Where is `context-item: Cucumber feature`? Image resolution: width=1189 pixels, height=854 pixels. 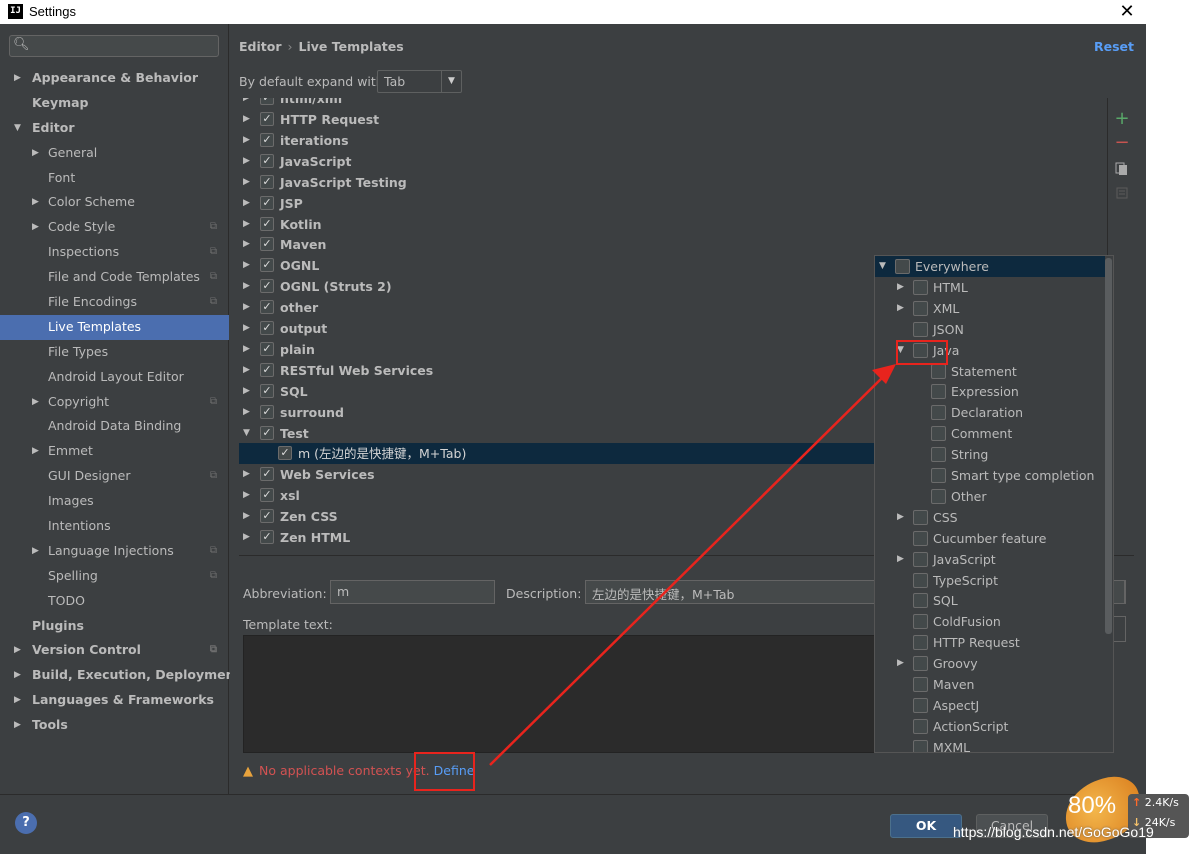 context-item: Cucumber feature is located at coordinates (990, 538).